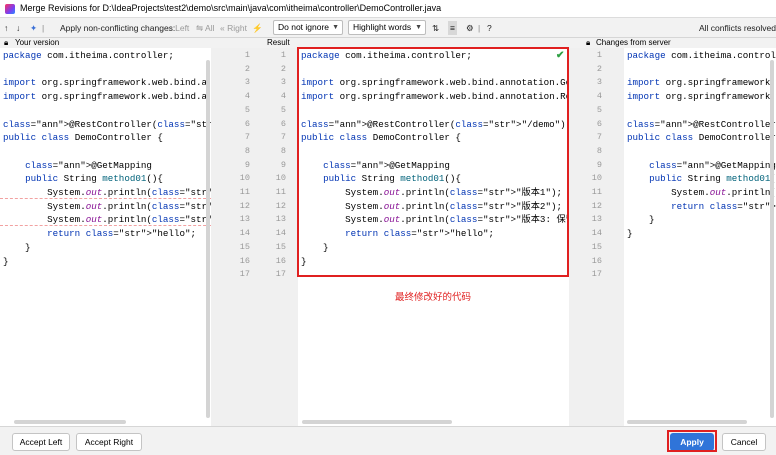 The width and height of the screenshot is (776, 455). What do you see at coordinates (247, 82) in the screenshot?
I see `left-line-number: 3` at bounding box center [247, 82].